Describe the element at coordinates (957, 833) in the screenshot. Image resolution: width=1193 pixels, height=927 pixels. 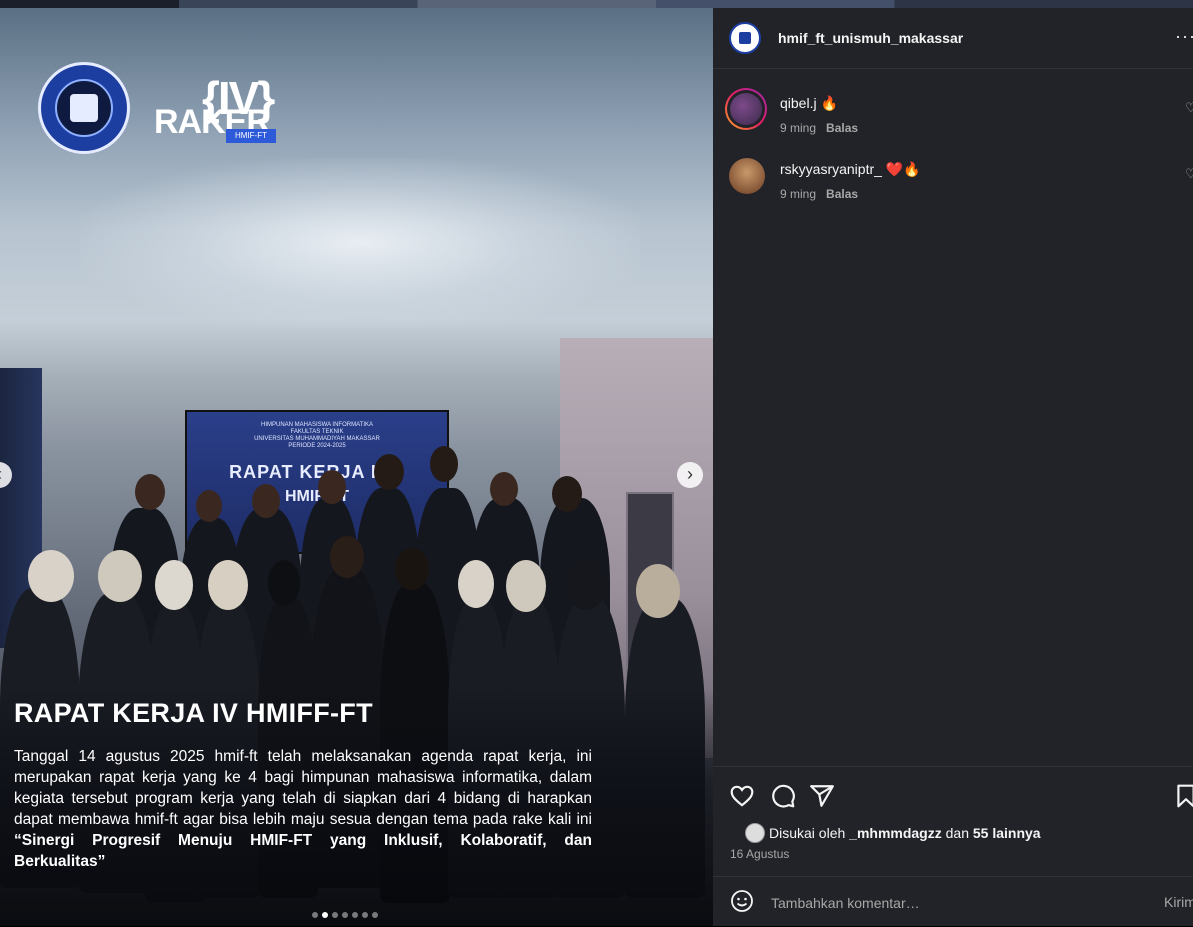
I see `likes-middle: dan` at that location.